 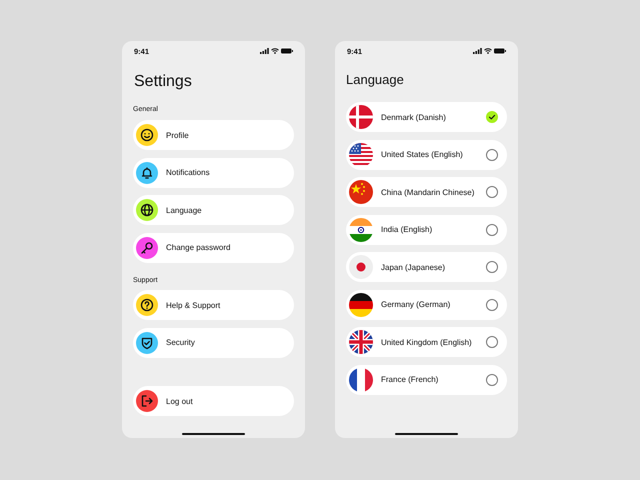 I want to click on language-option: Germany (German), so click(x=426, y=305).